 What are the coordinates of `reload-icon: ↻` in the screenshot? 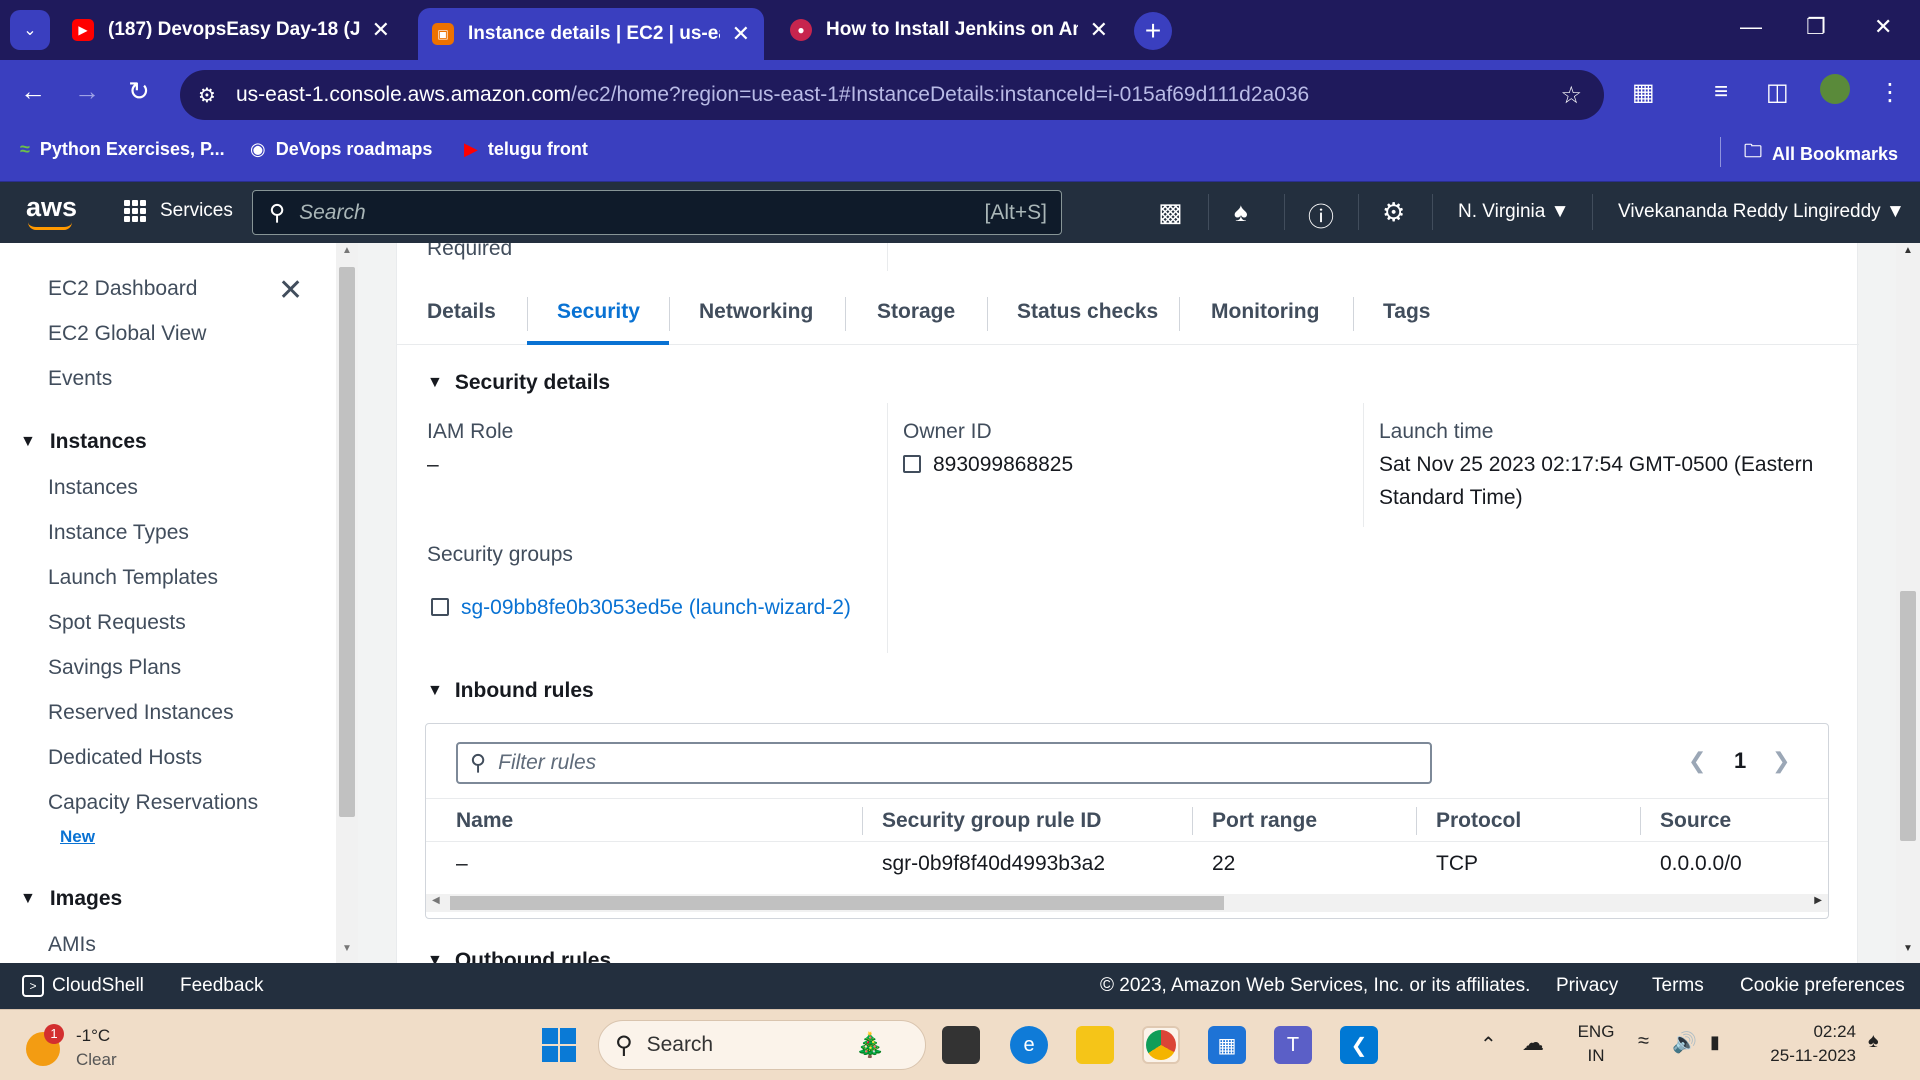 It's located at (139, 91).